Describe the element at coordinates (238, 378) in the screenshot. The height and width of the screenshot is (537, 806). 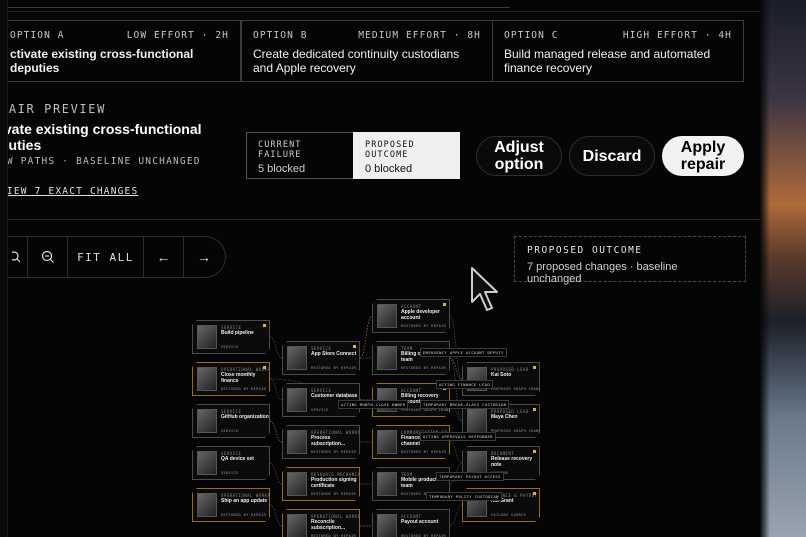
I see `node-title: Close monthly finance` at that location.